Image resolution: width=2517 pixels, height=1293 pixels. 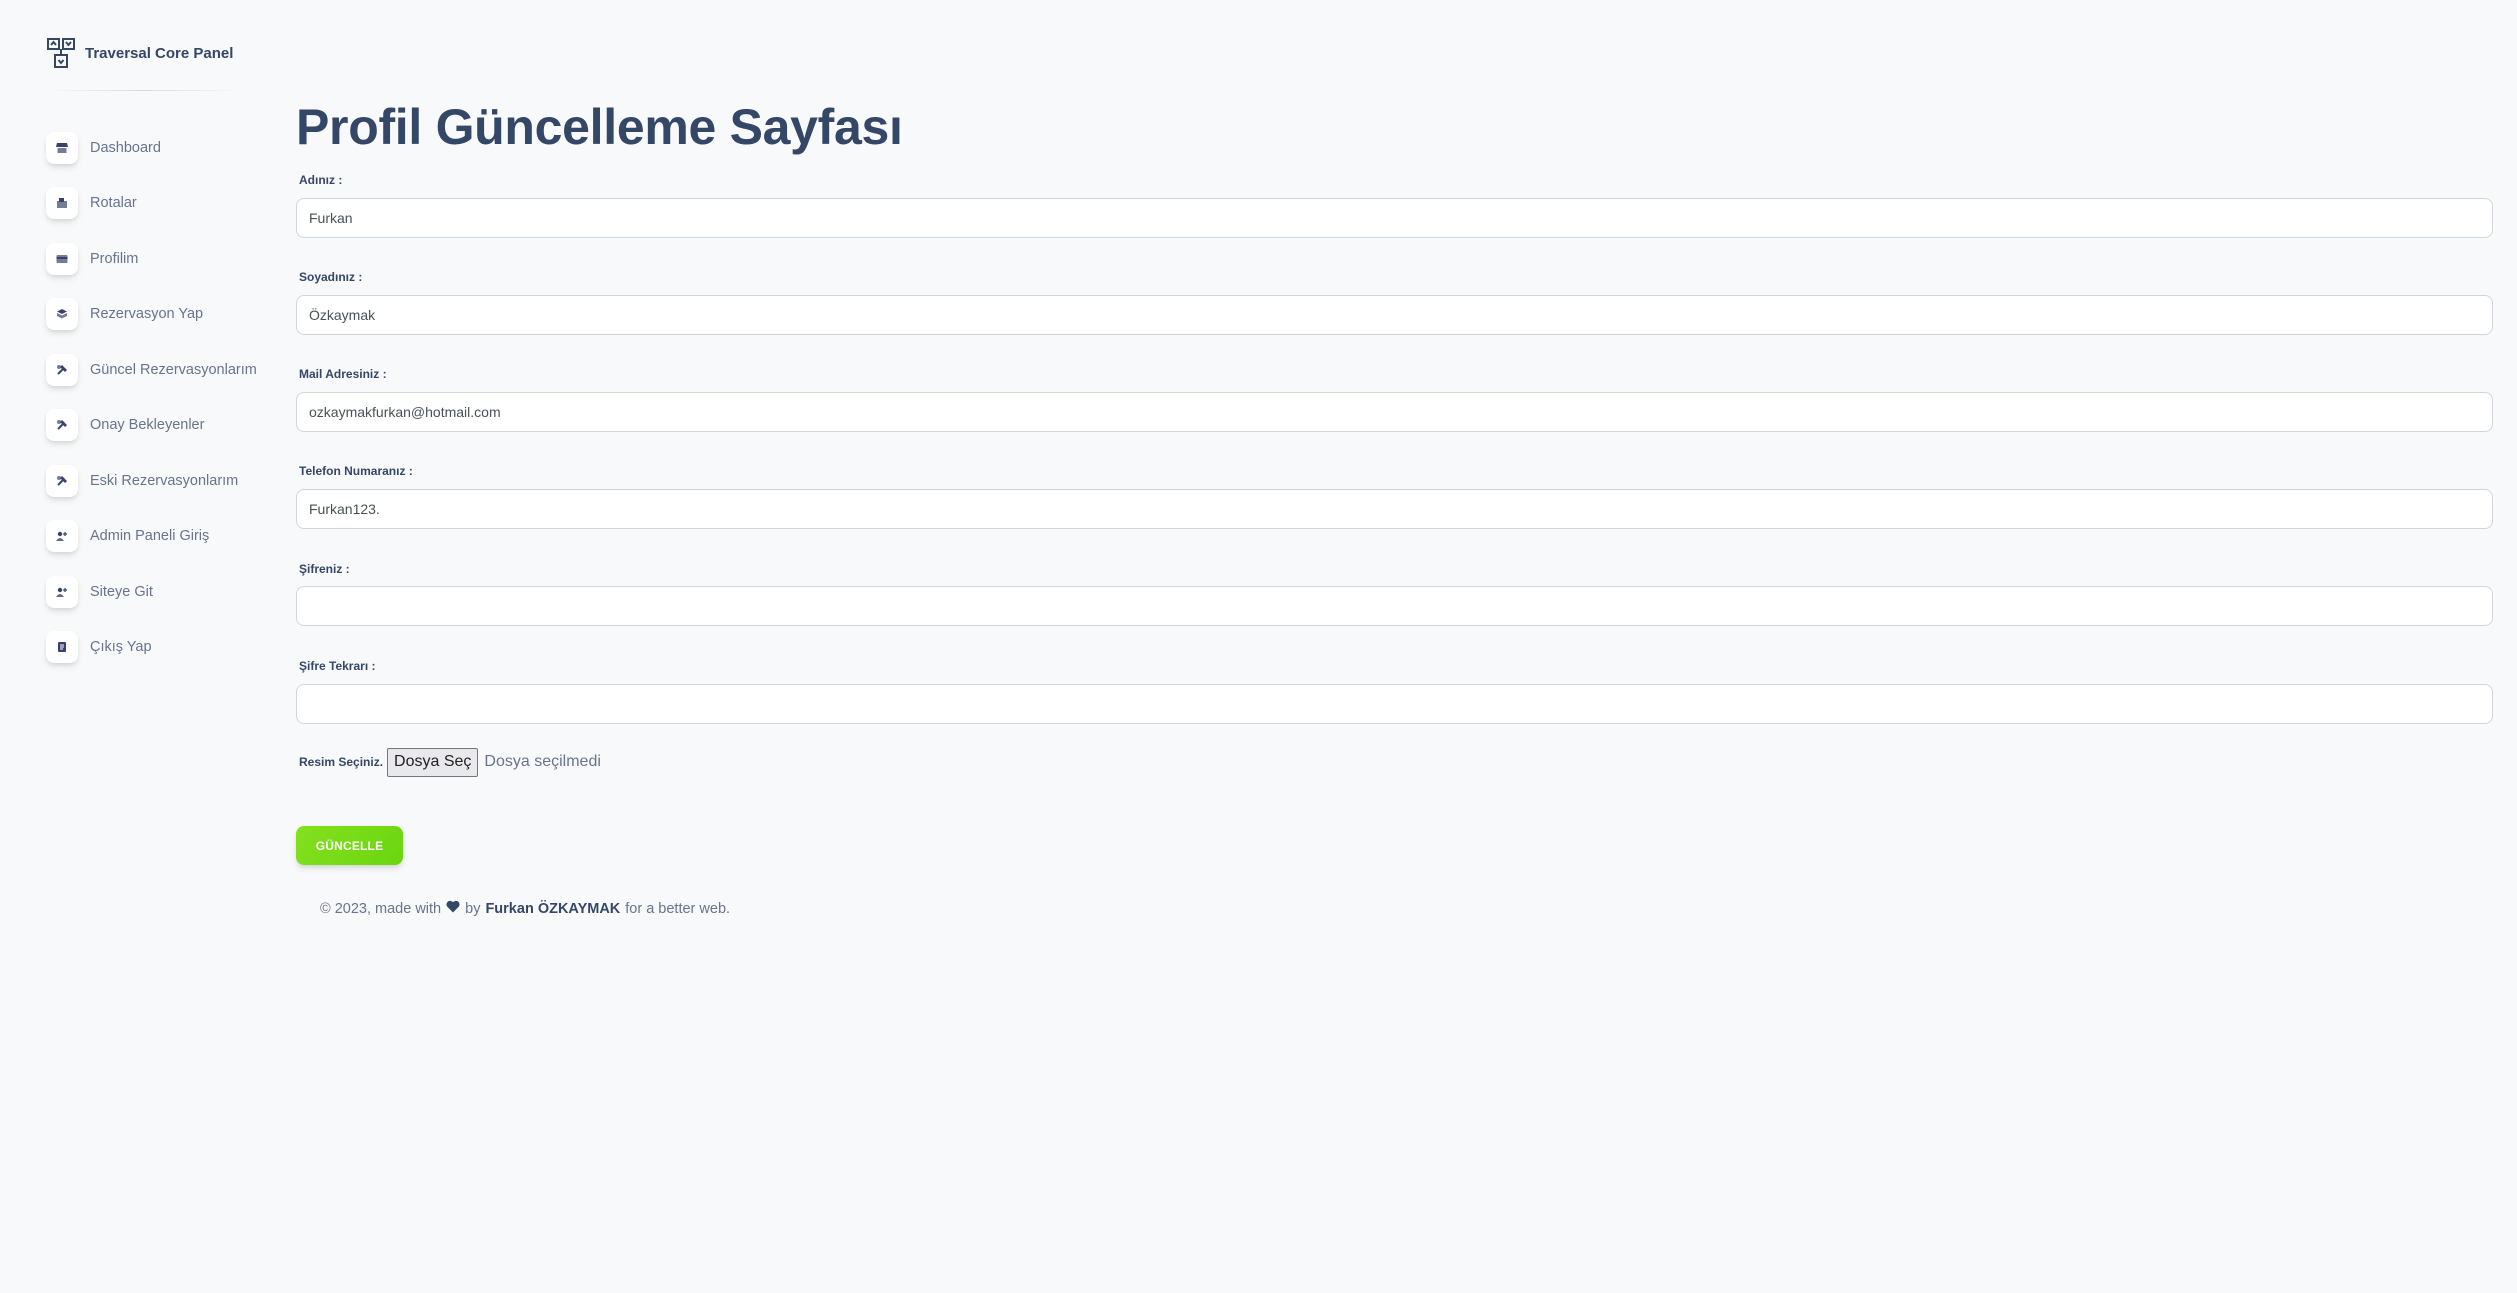 I want to click on image-label: Resim Seçiniz., so click(x=341, y=762).